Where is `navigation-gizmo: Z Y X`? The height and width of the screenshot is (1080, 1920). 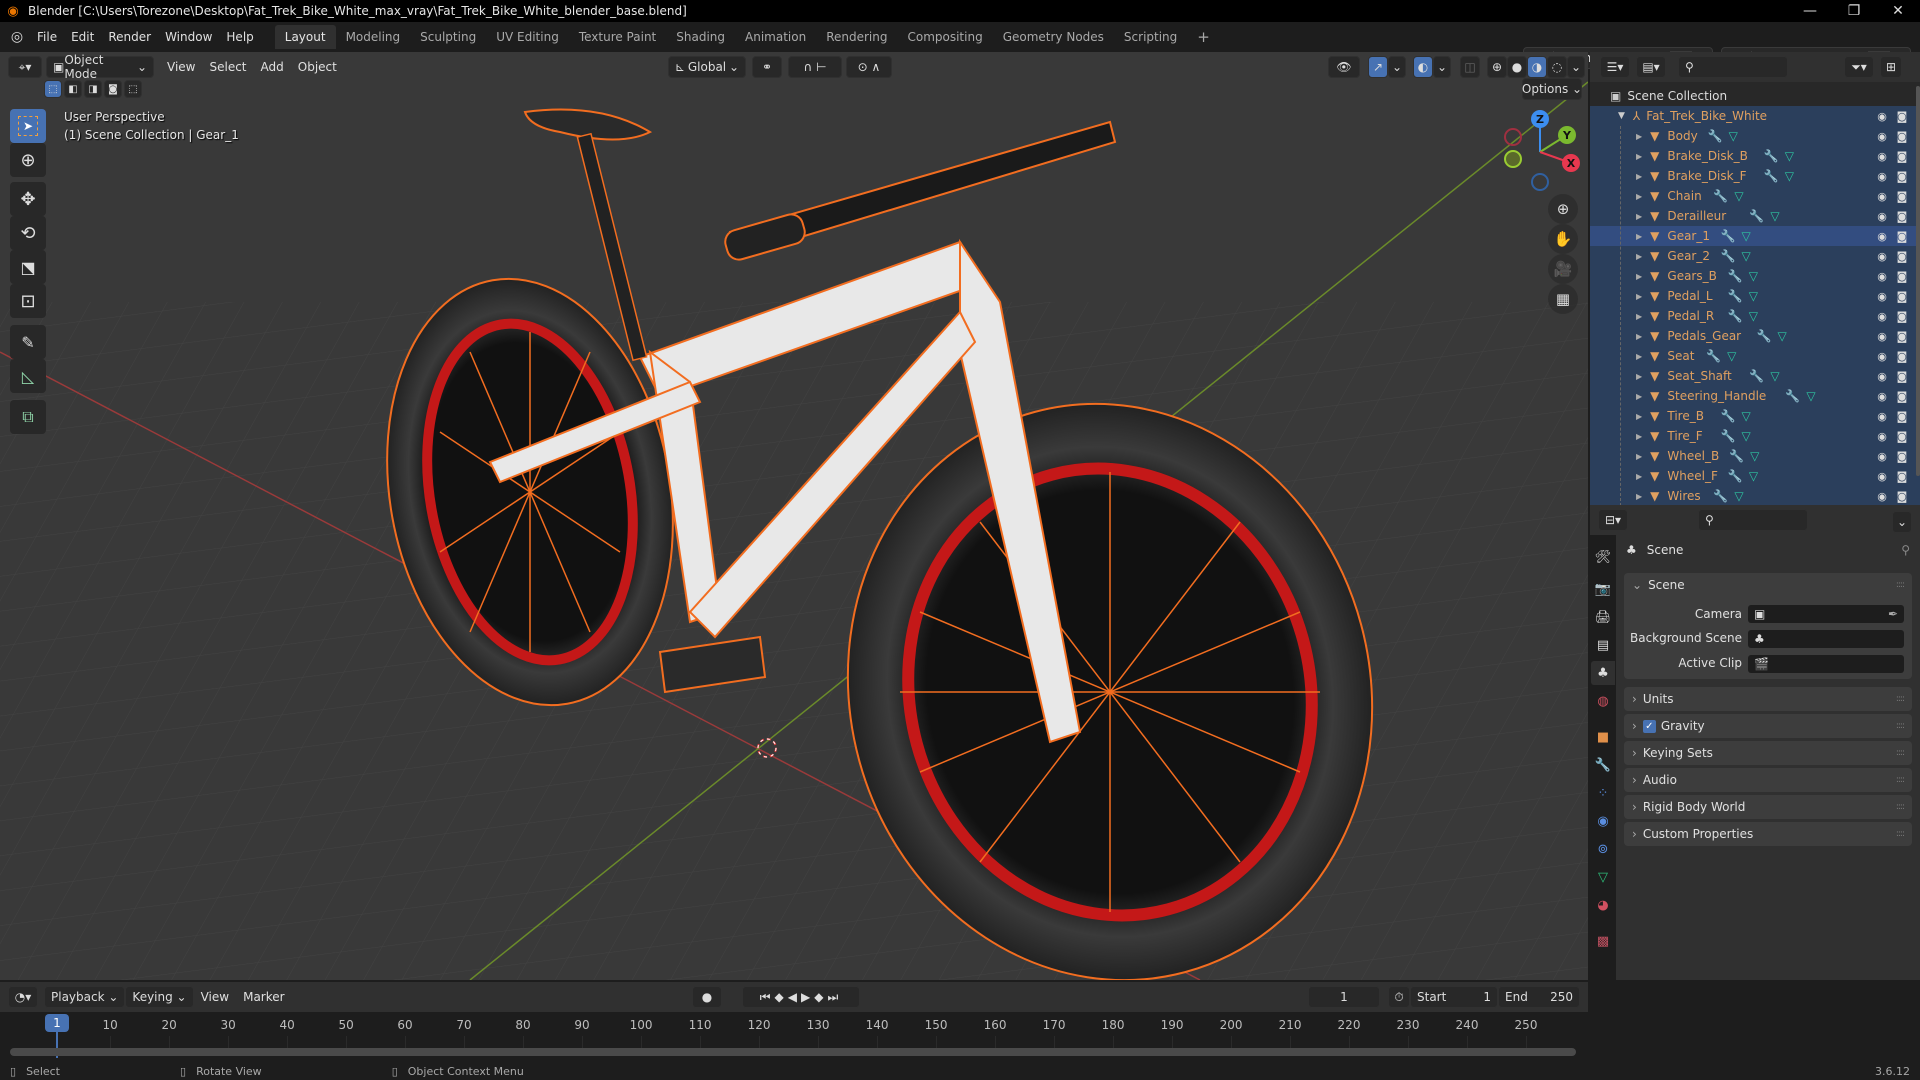 navigation-gizmo: Z Y X is located at coordinates (1540, 152).